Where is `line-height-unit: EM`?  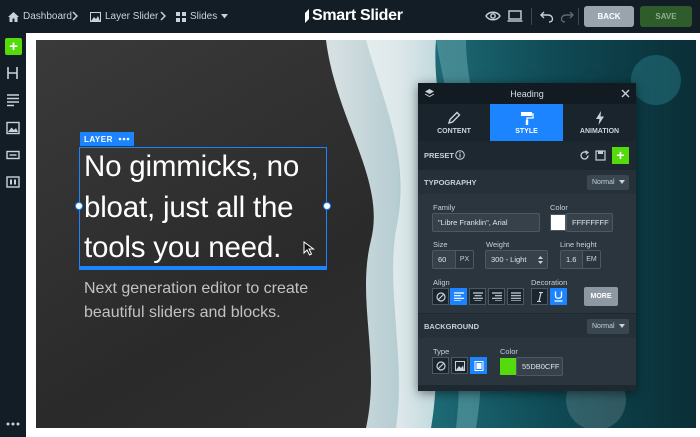 line-height-unit: EM is located at coordinates (592, 259).